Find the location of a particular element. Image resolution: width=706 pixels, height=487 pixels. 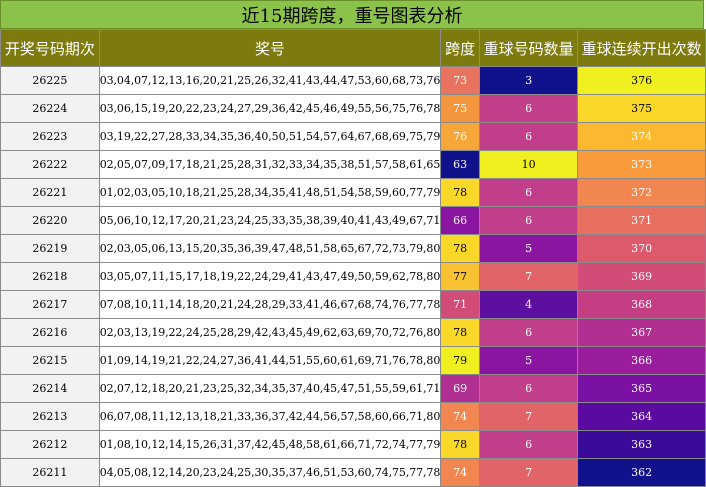

cell-period: 26215 is located at coordinates (50, 360).